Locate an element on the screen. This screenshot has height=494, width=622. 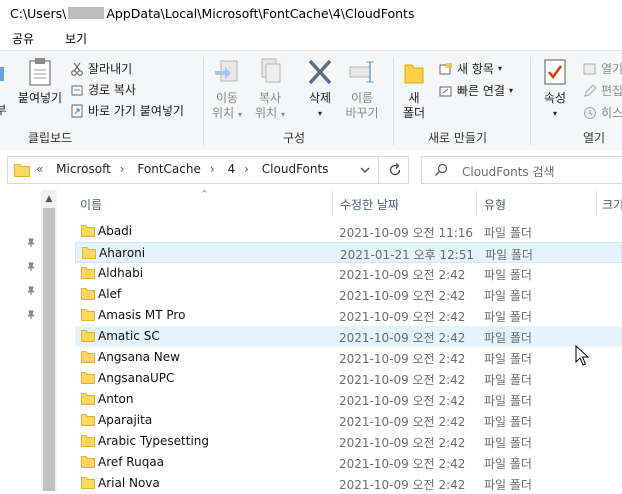
history-icon is located at coordinates (590, 112).